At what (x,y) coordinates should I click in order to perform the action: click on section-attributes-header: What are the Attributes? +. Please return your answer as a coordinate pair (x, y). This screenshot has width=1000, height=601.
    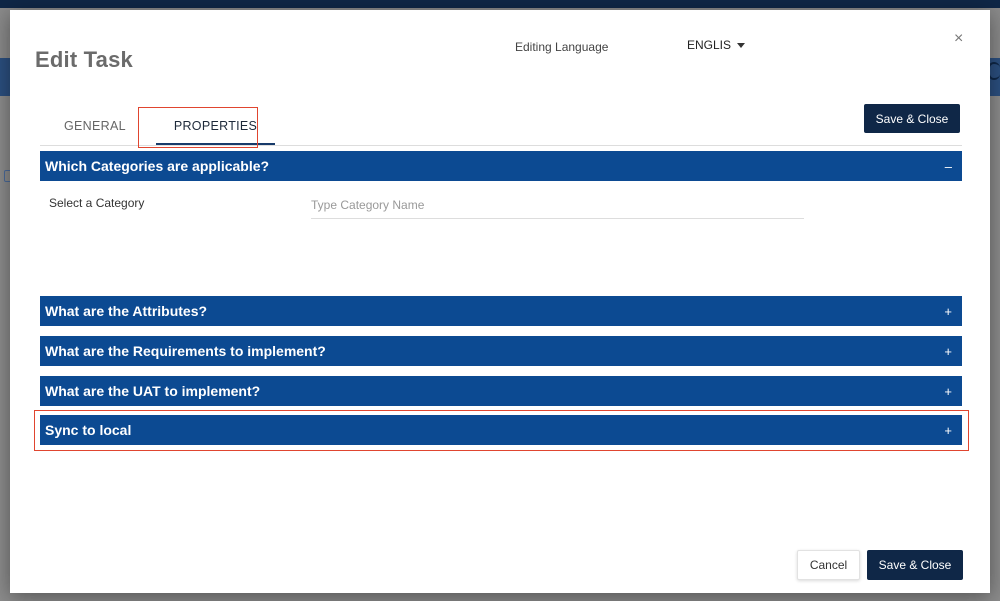
    Looking at the image, I should click on (501, 311).